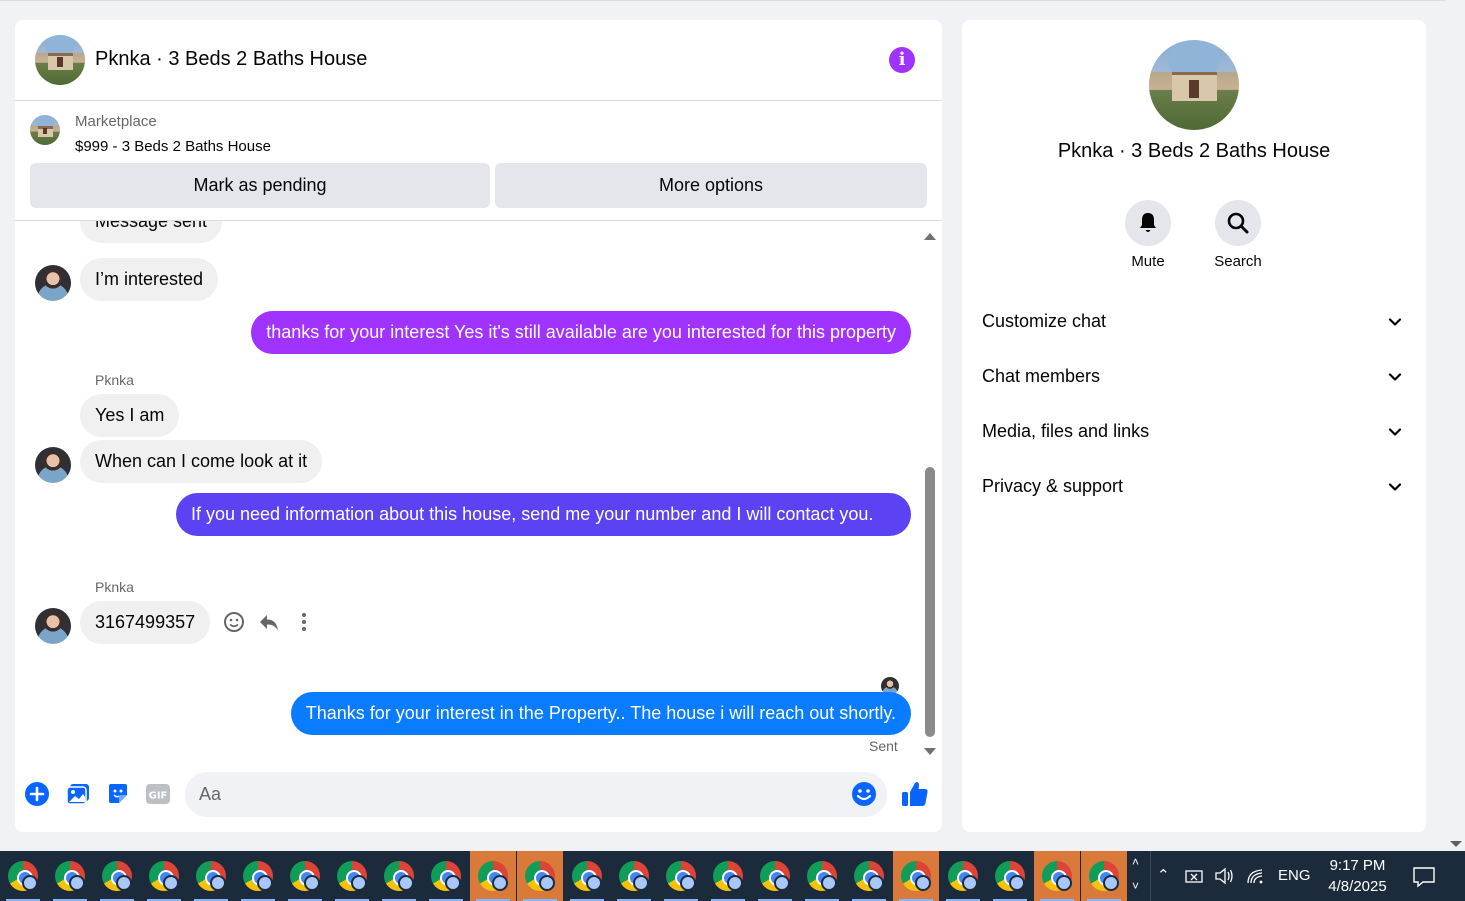  Describe the element at coordinates (1194, 432) in the screenshot. I see `section-media-files-links: Media, files and links` at that location.